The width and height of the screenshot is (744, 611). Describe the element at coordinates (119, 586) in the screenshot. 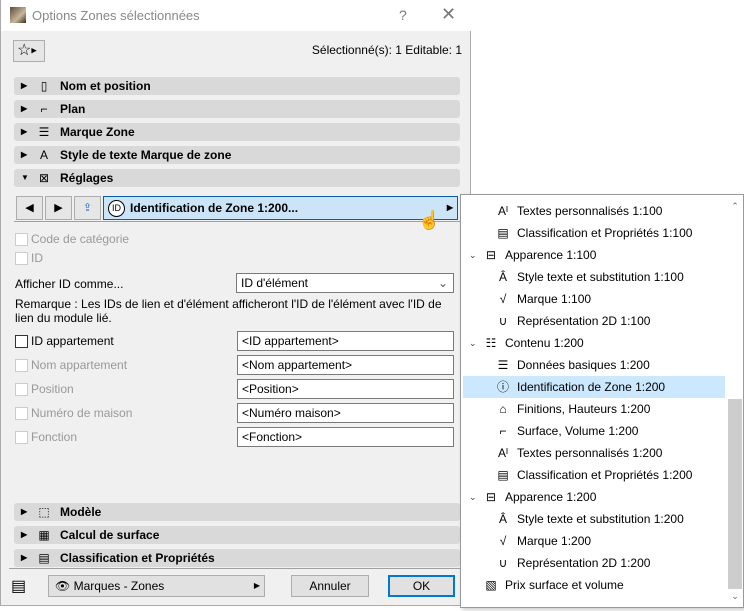

I see `layer-value: Marques - Zones` at that location.